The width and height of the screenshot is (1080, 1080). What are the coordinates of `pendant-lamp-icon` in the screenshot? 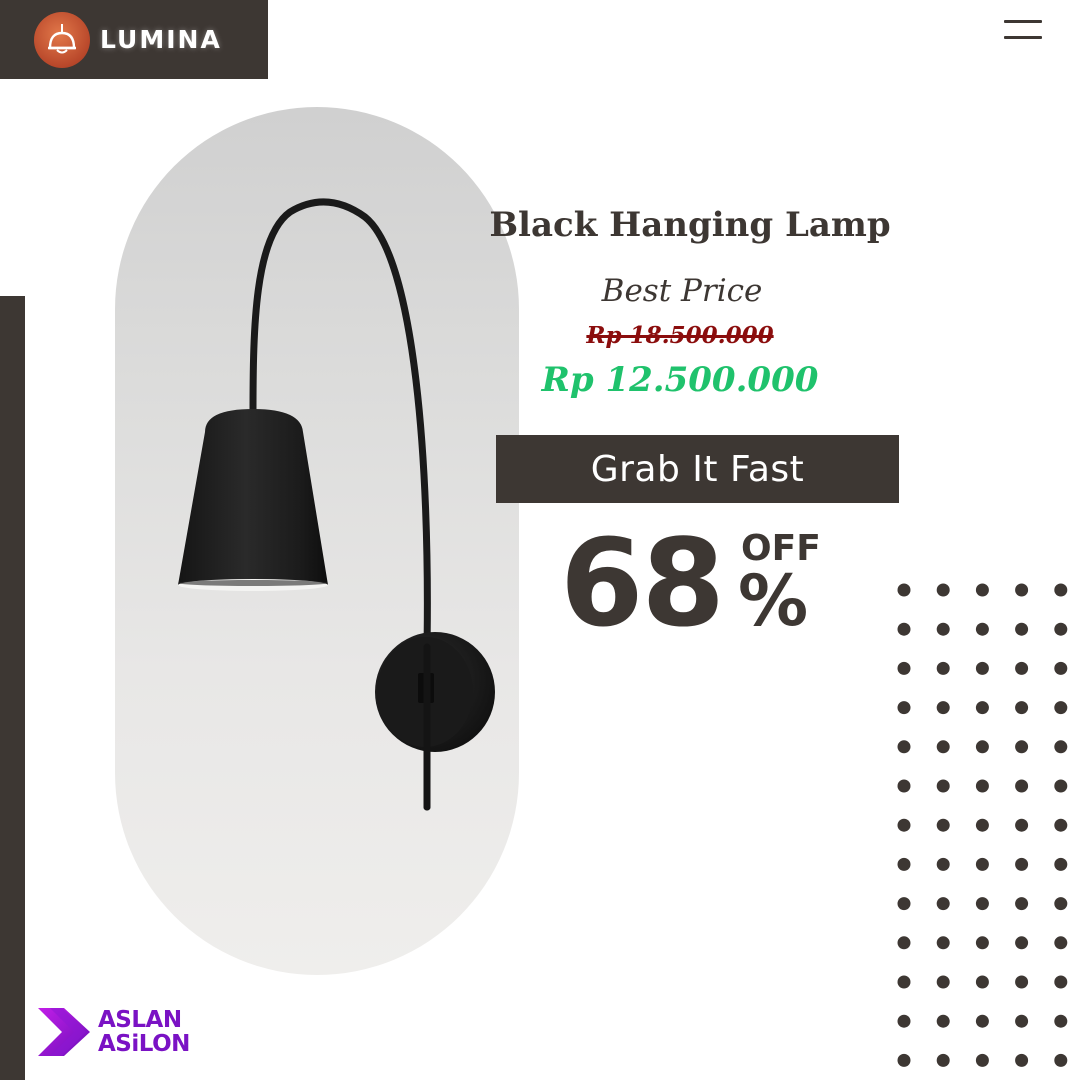 It's located at (62, 39).